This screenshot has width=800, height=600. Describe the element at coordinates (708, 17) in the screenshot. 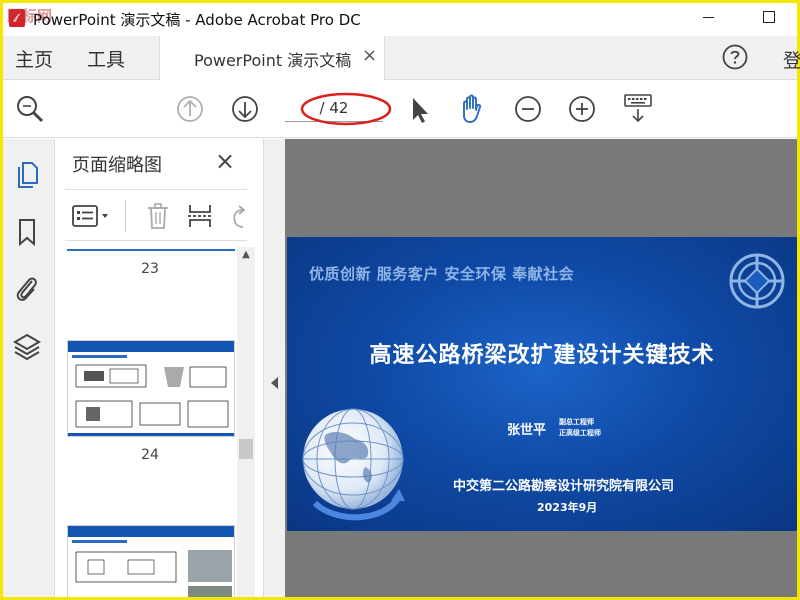

I see `minimize-button` at that location.